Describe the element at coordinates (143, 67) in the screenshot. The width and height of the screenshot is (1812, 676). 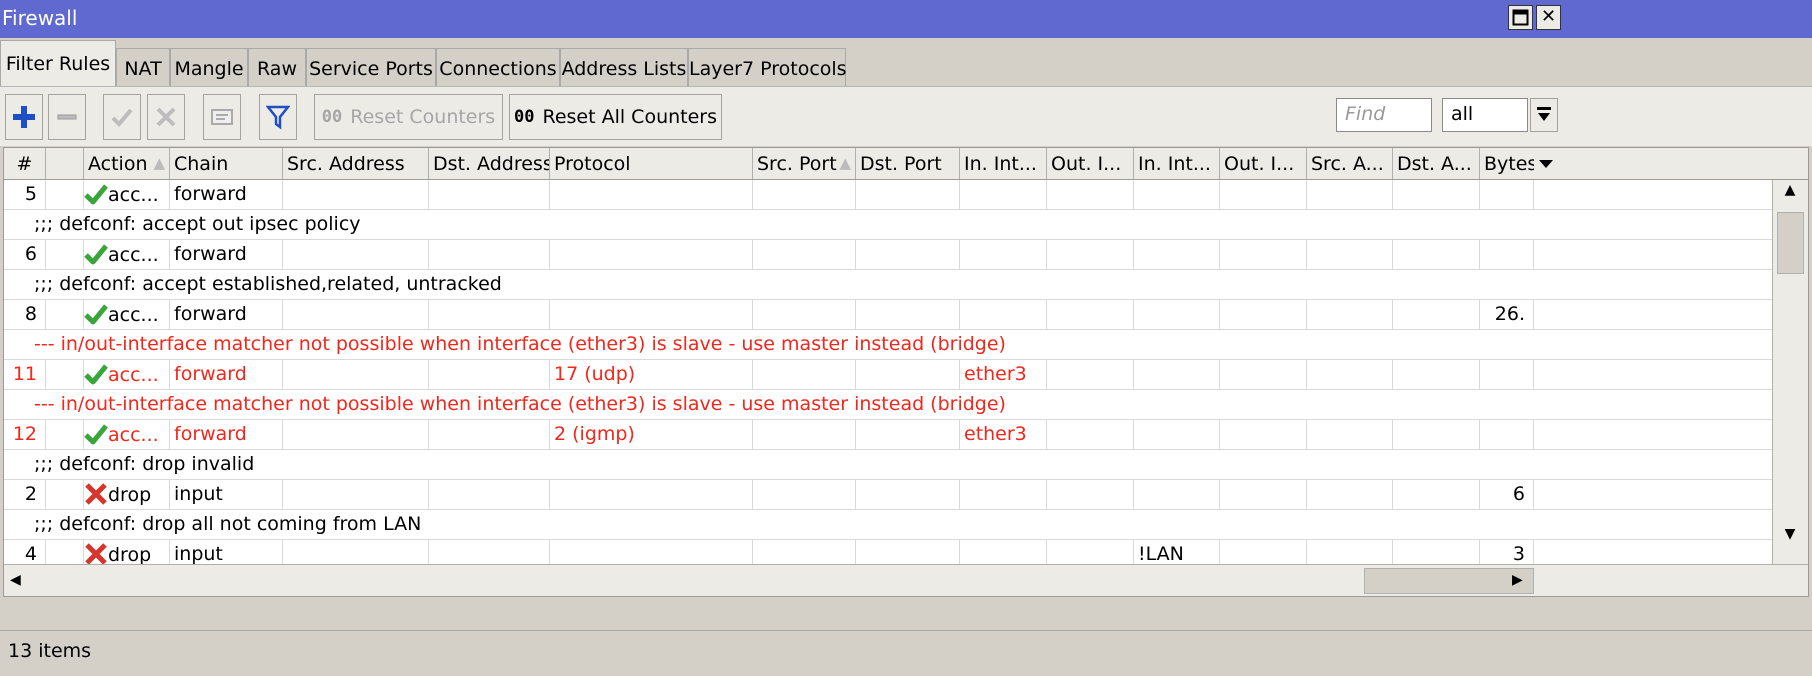
I see `tab-nat: NAT` at that location.